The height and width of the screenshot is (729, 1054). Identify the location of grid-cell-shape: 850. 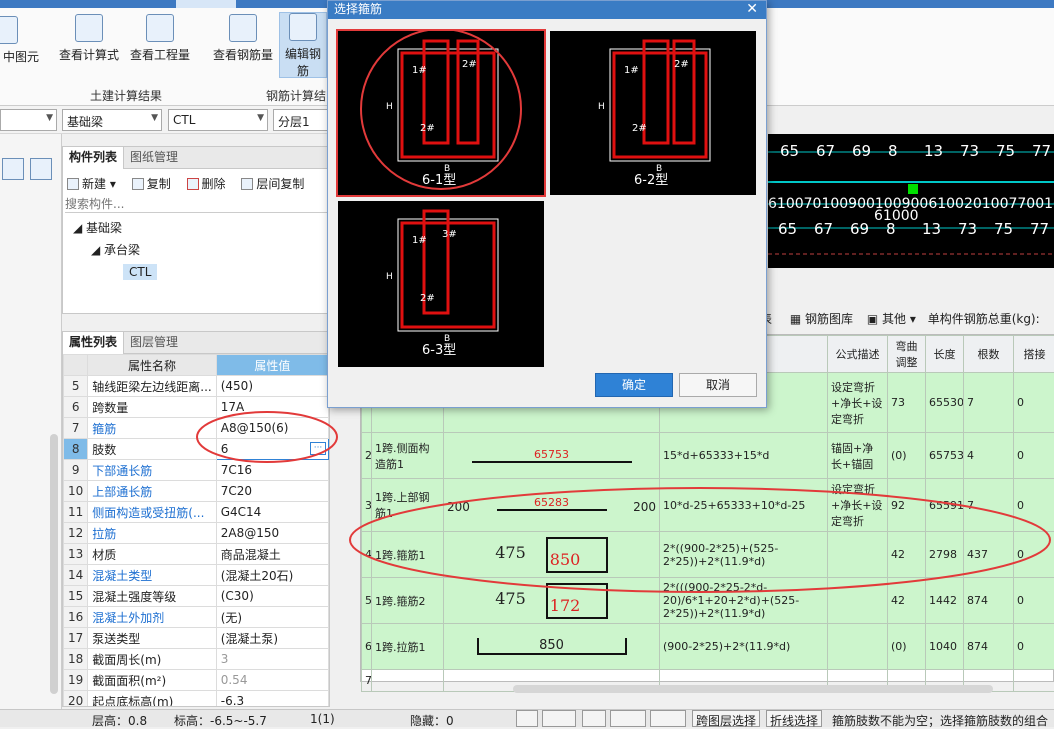
(552, 647).